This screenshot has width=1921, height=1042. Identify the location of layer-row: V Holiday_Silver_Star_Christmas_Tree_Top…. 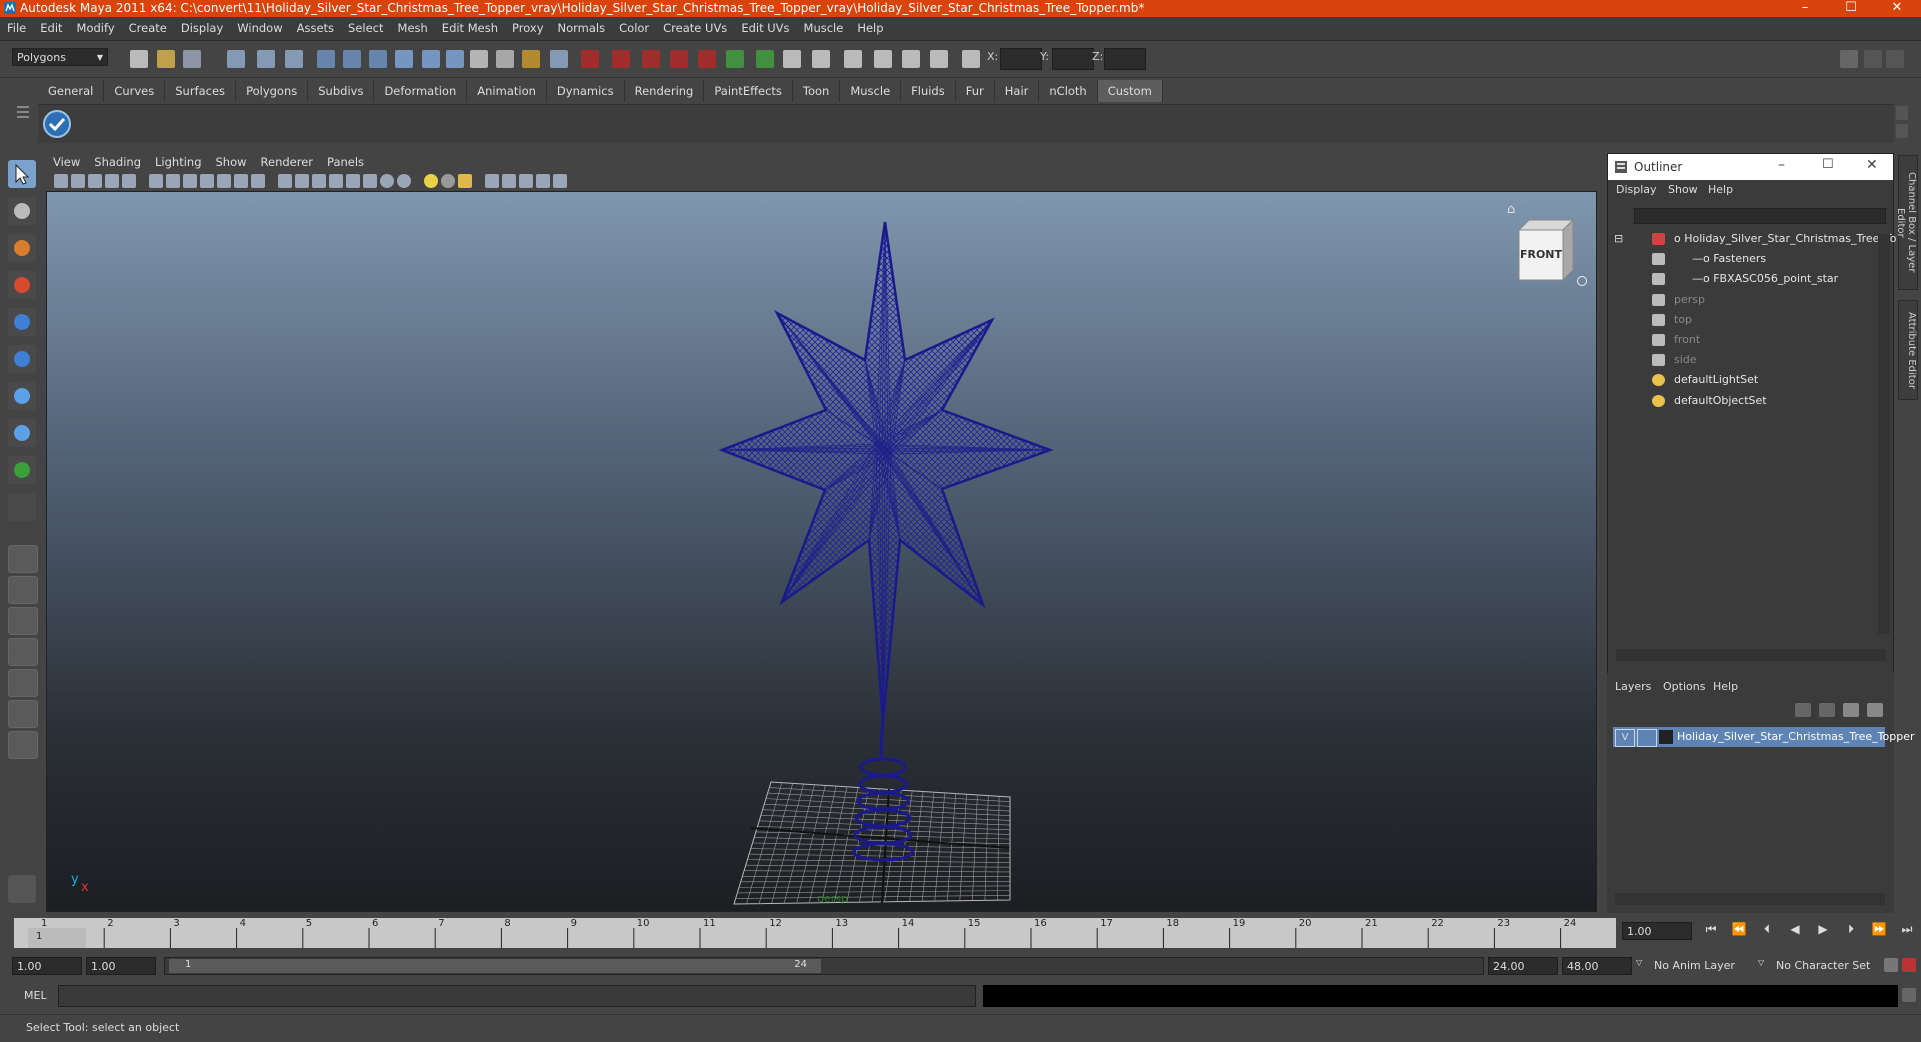
(1749, 737).